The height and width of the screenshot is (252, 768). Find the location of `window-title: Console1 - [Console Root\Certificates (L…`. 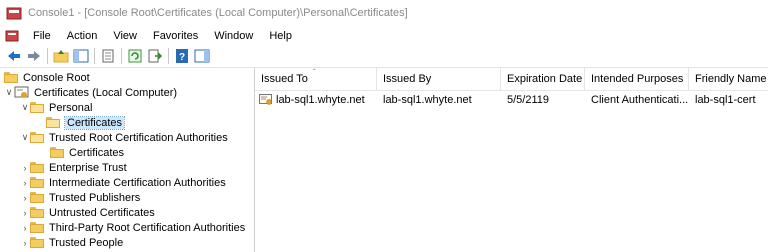

window-title: Console1 - [Console Root\Certificates (L… is located at coordinates (218, 13).